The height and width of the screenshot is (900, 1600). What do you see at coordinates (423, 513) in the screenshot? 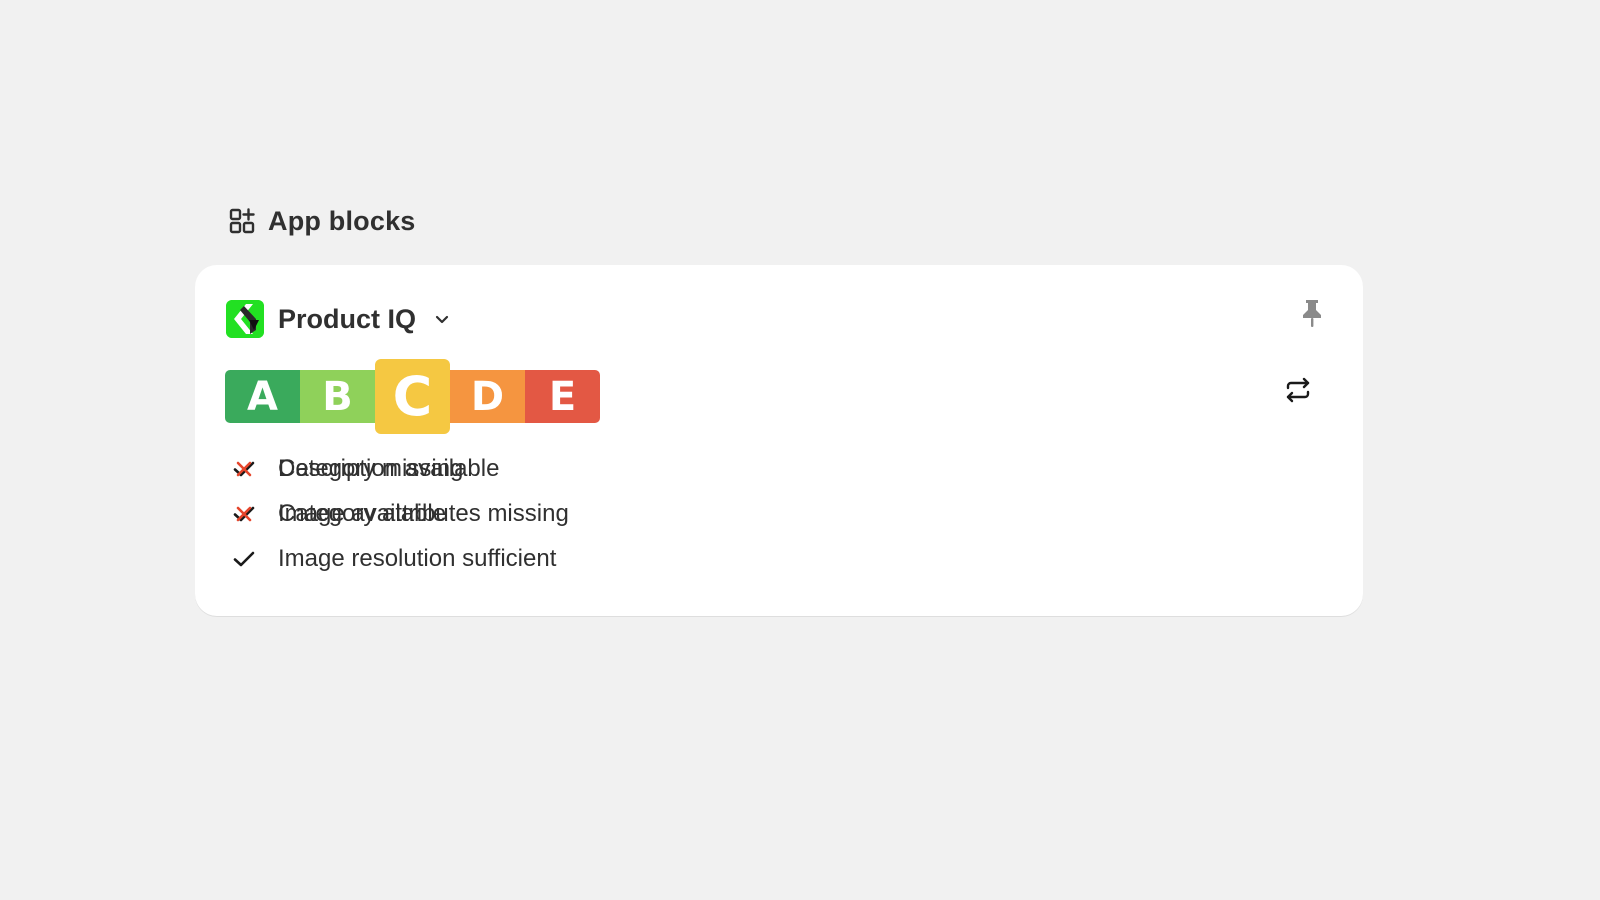
I see `check-label: Category attributes missing` at bounding box center [423, 513].